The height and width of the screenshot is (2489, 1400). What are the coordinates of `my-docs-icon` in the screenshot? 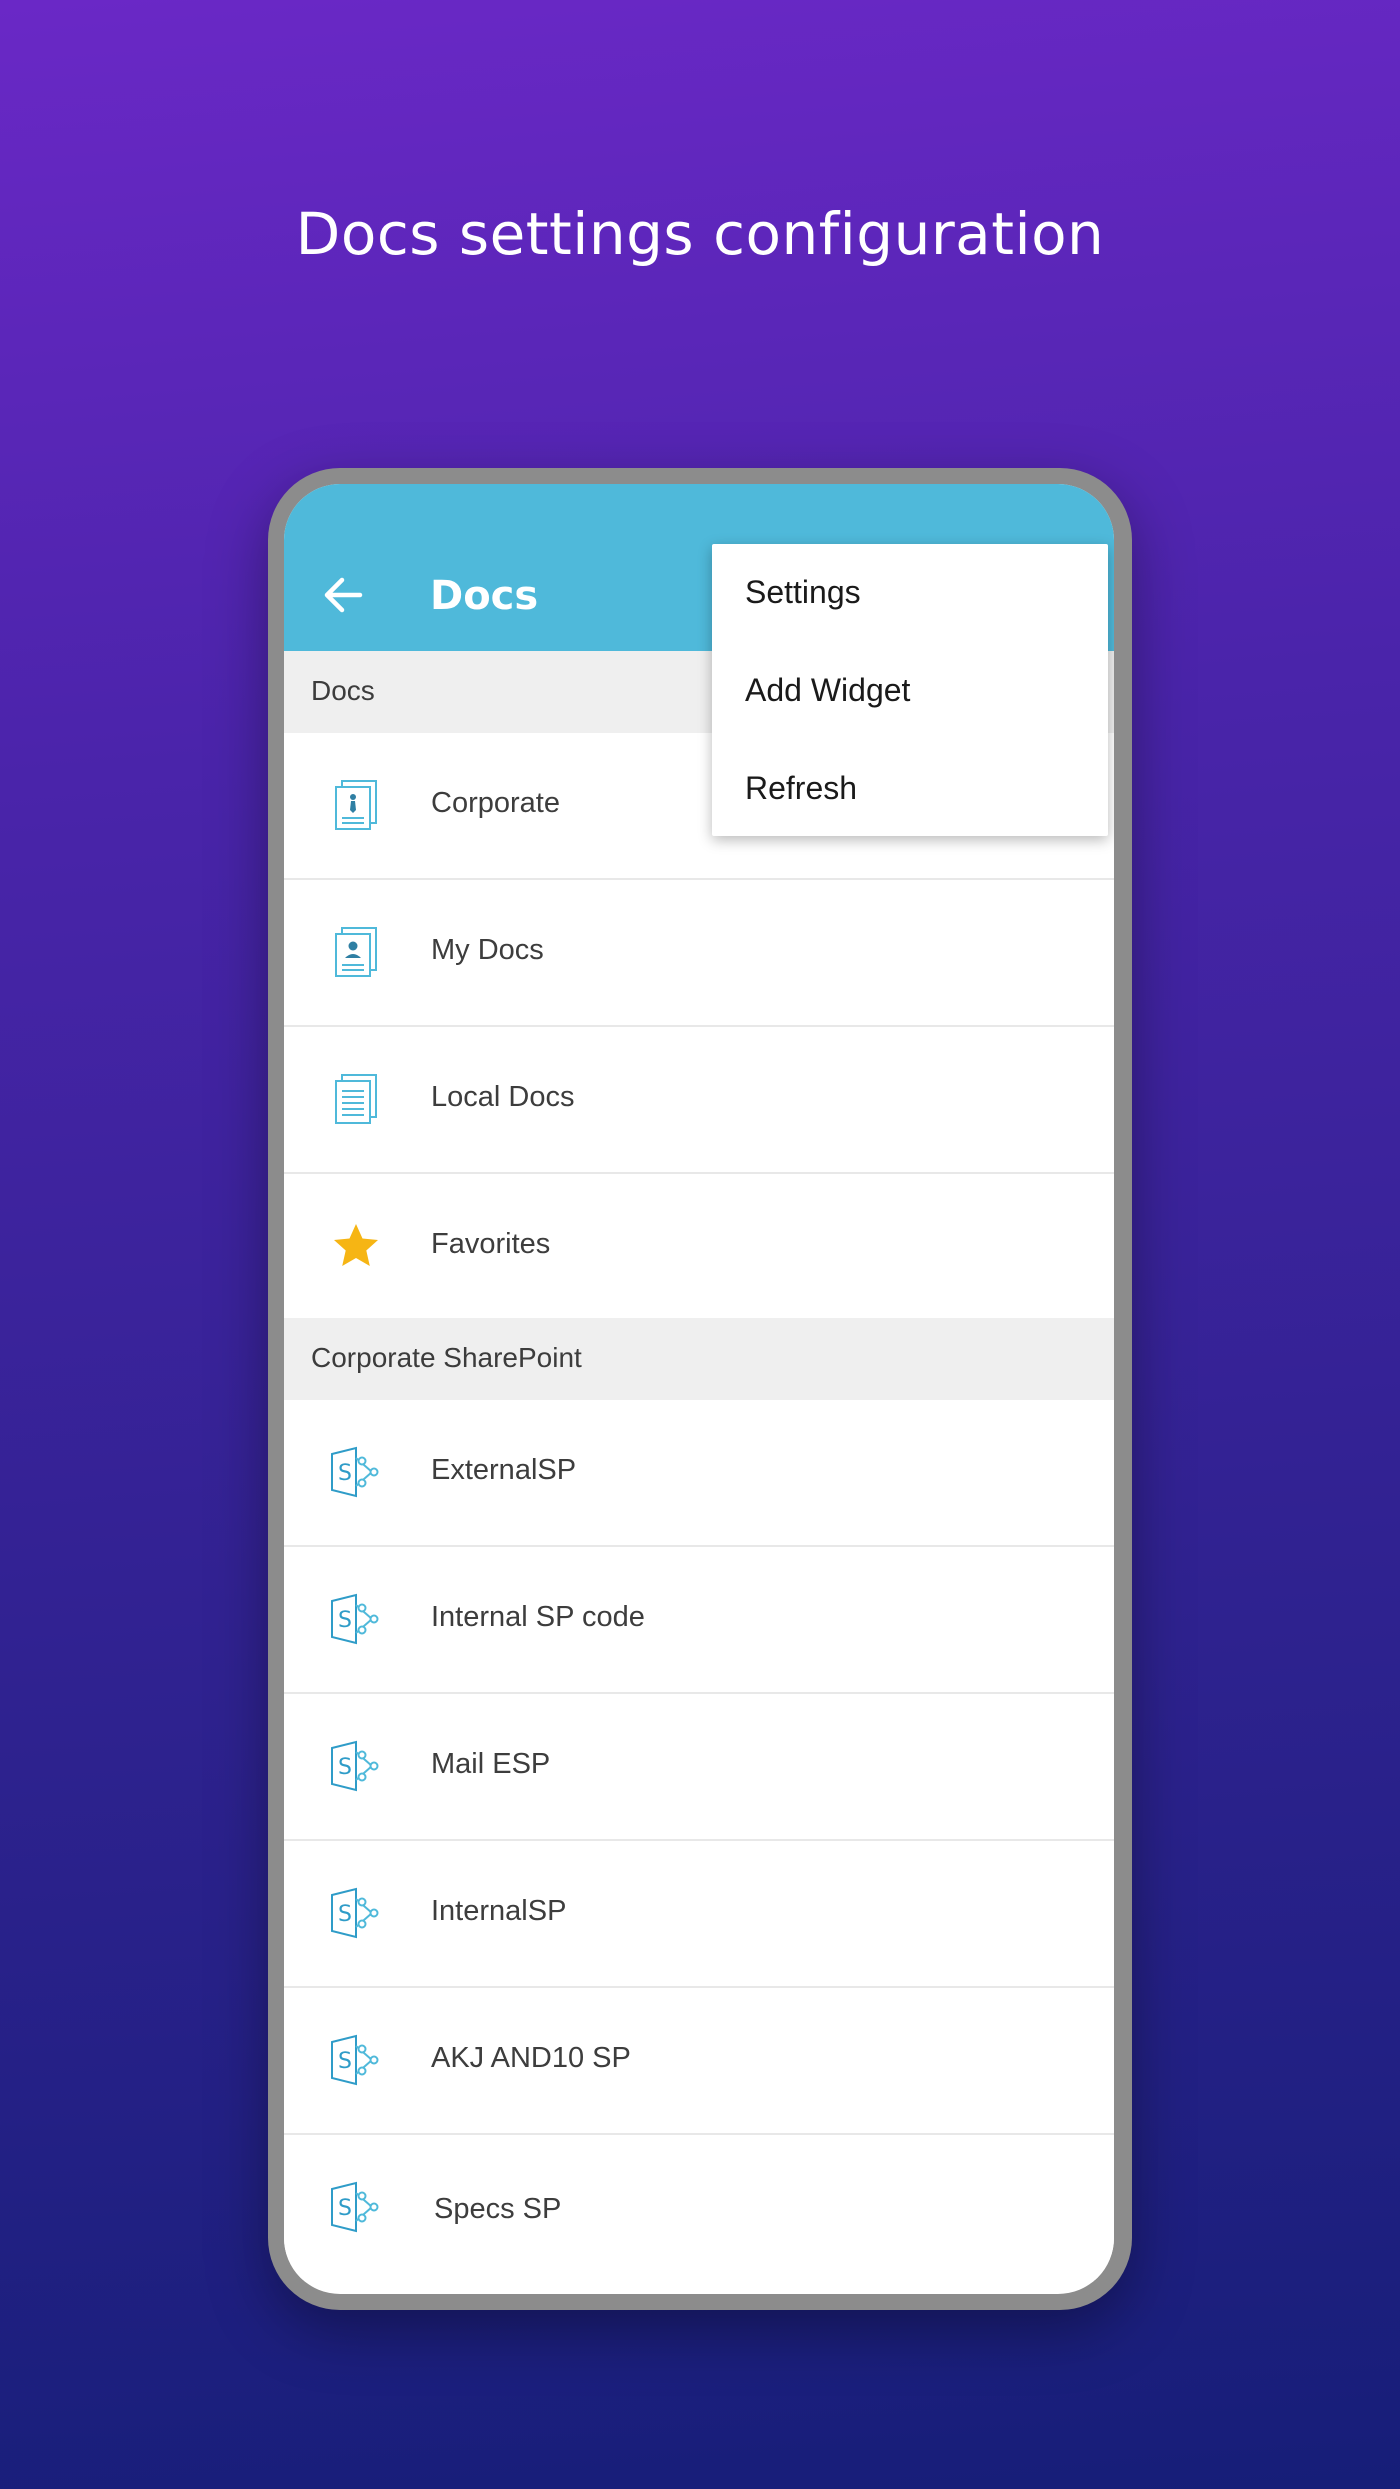 It's located at (356, 952).